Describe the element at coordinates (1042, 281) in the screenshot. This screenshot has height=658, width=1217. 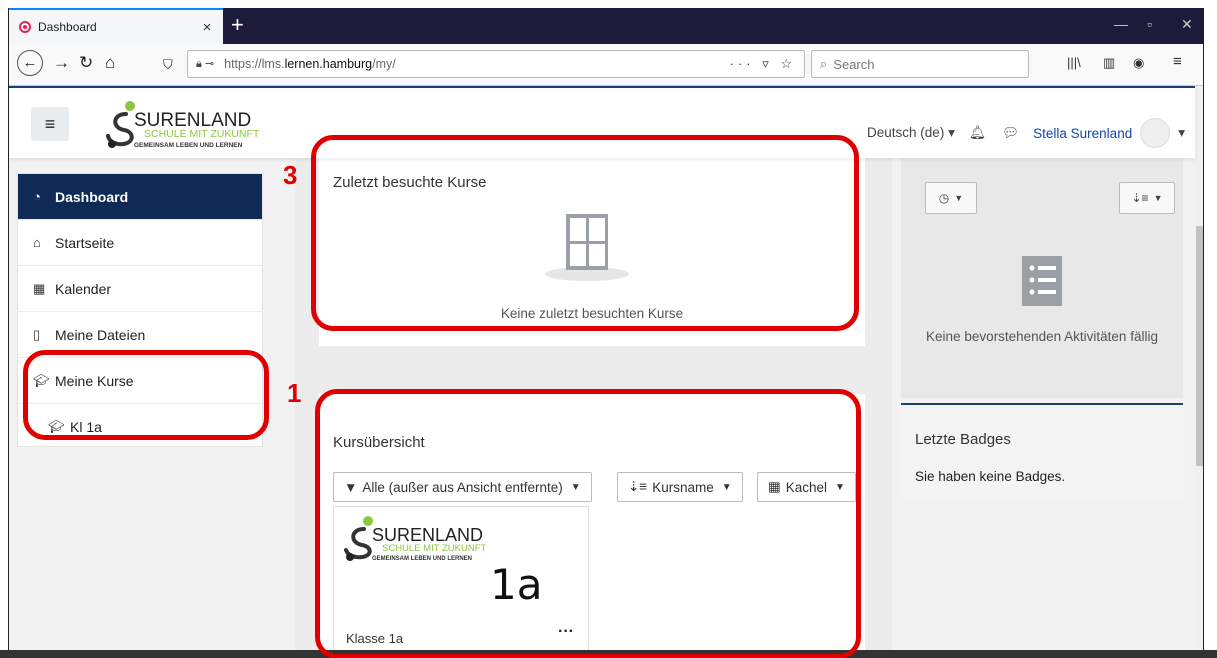
I see `empty-timeline-icon` at that location.